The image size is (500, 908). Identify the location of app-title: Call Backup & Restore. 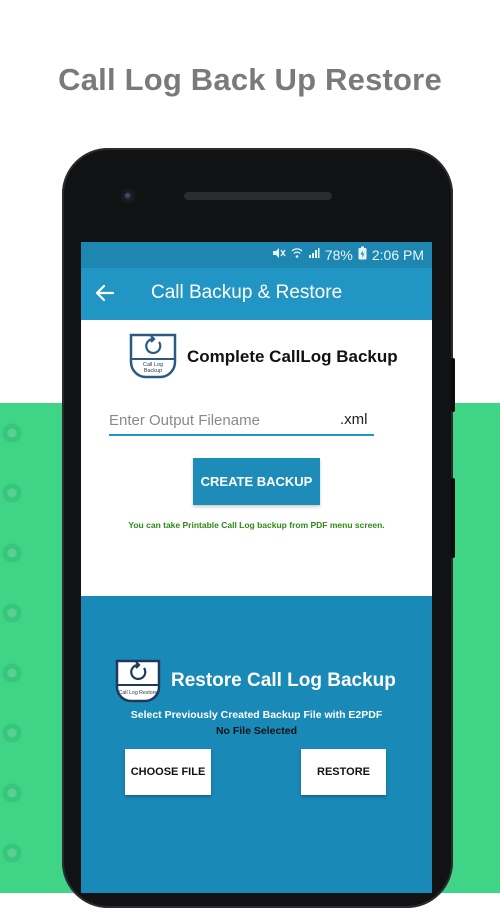
(247, 292).